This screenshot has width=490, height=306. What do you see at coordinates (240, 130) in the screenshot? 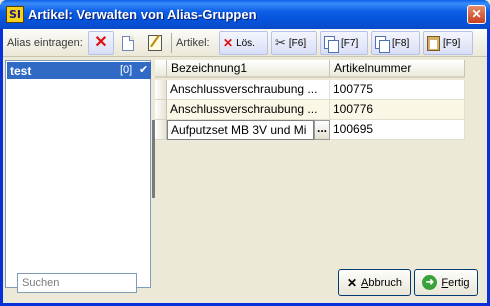
I see `cell-bezeichnung-editor: Aufputzset MB 3V und Mi` at bounding box center [240, 130].